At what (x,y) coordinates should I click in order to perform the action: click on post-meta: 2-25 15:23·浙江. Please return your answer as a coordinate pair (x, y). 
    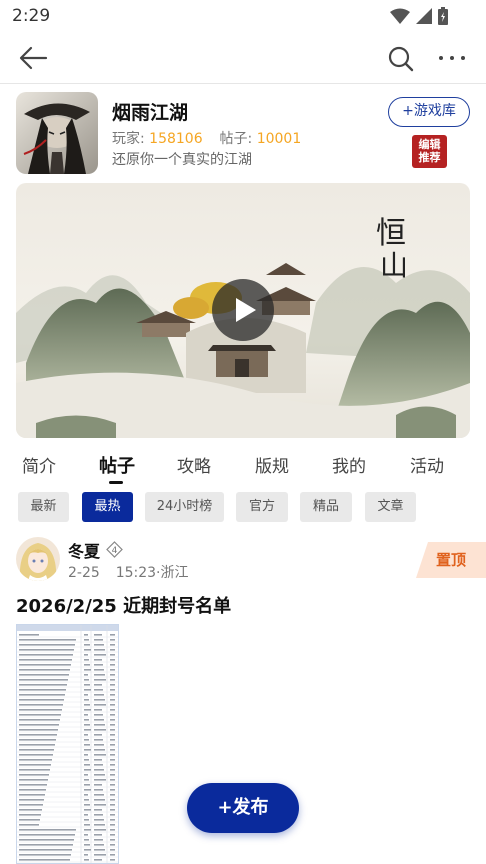
    Looking at the image, I should click on (128, 572).